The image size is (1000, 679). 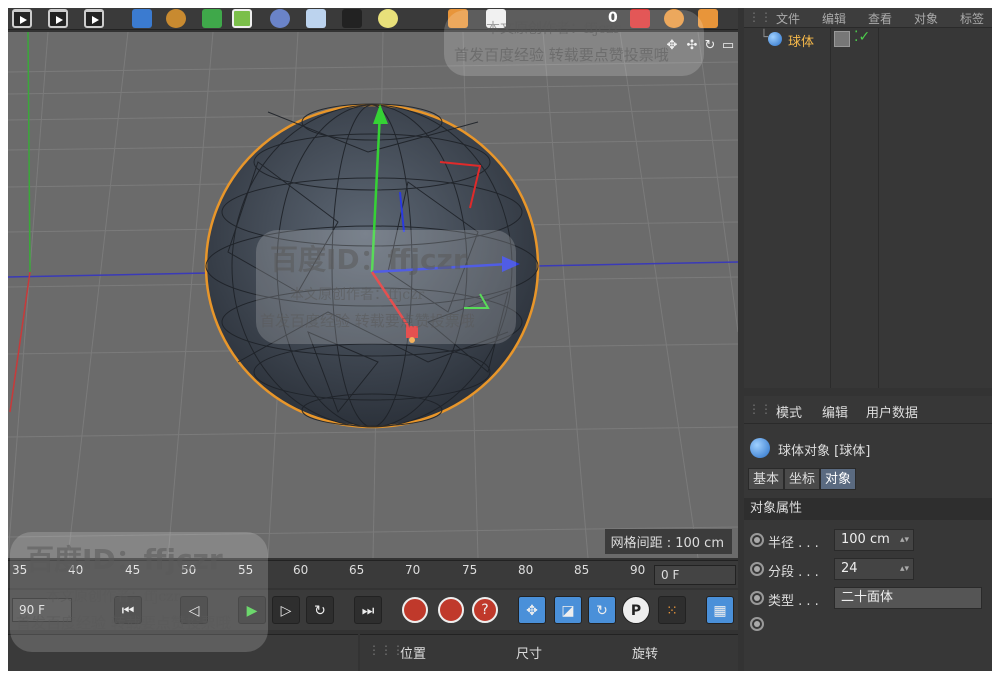 What do you see at coordinates (320, 610) in the screenshot?
I see `loop-button: ↻` at bounding box center [320, 610].